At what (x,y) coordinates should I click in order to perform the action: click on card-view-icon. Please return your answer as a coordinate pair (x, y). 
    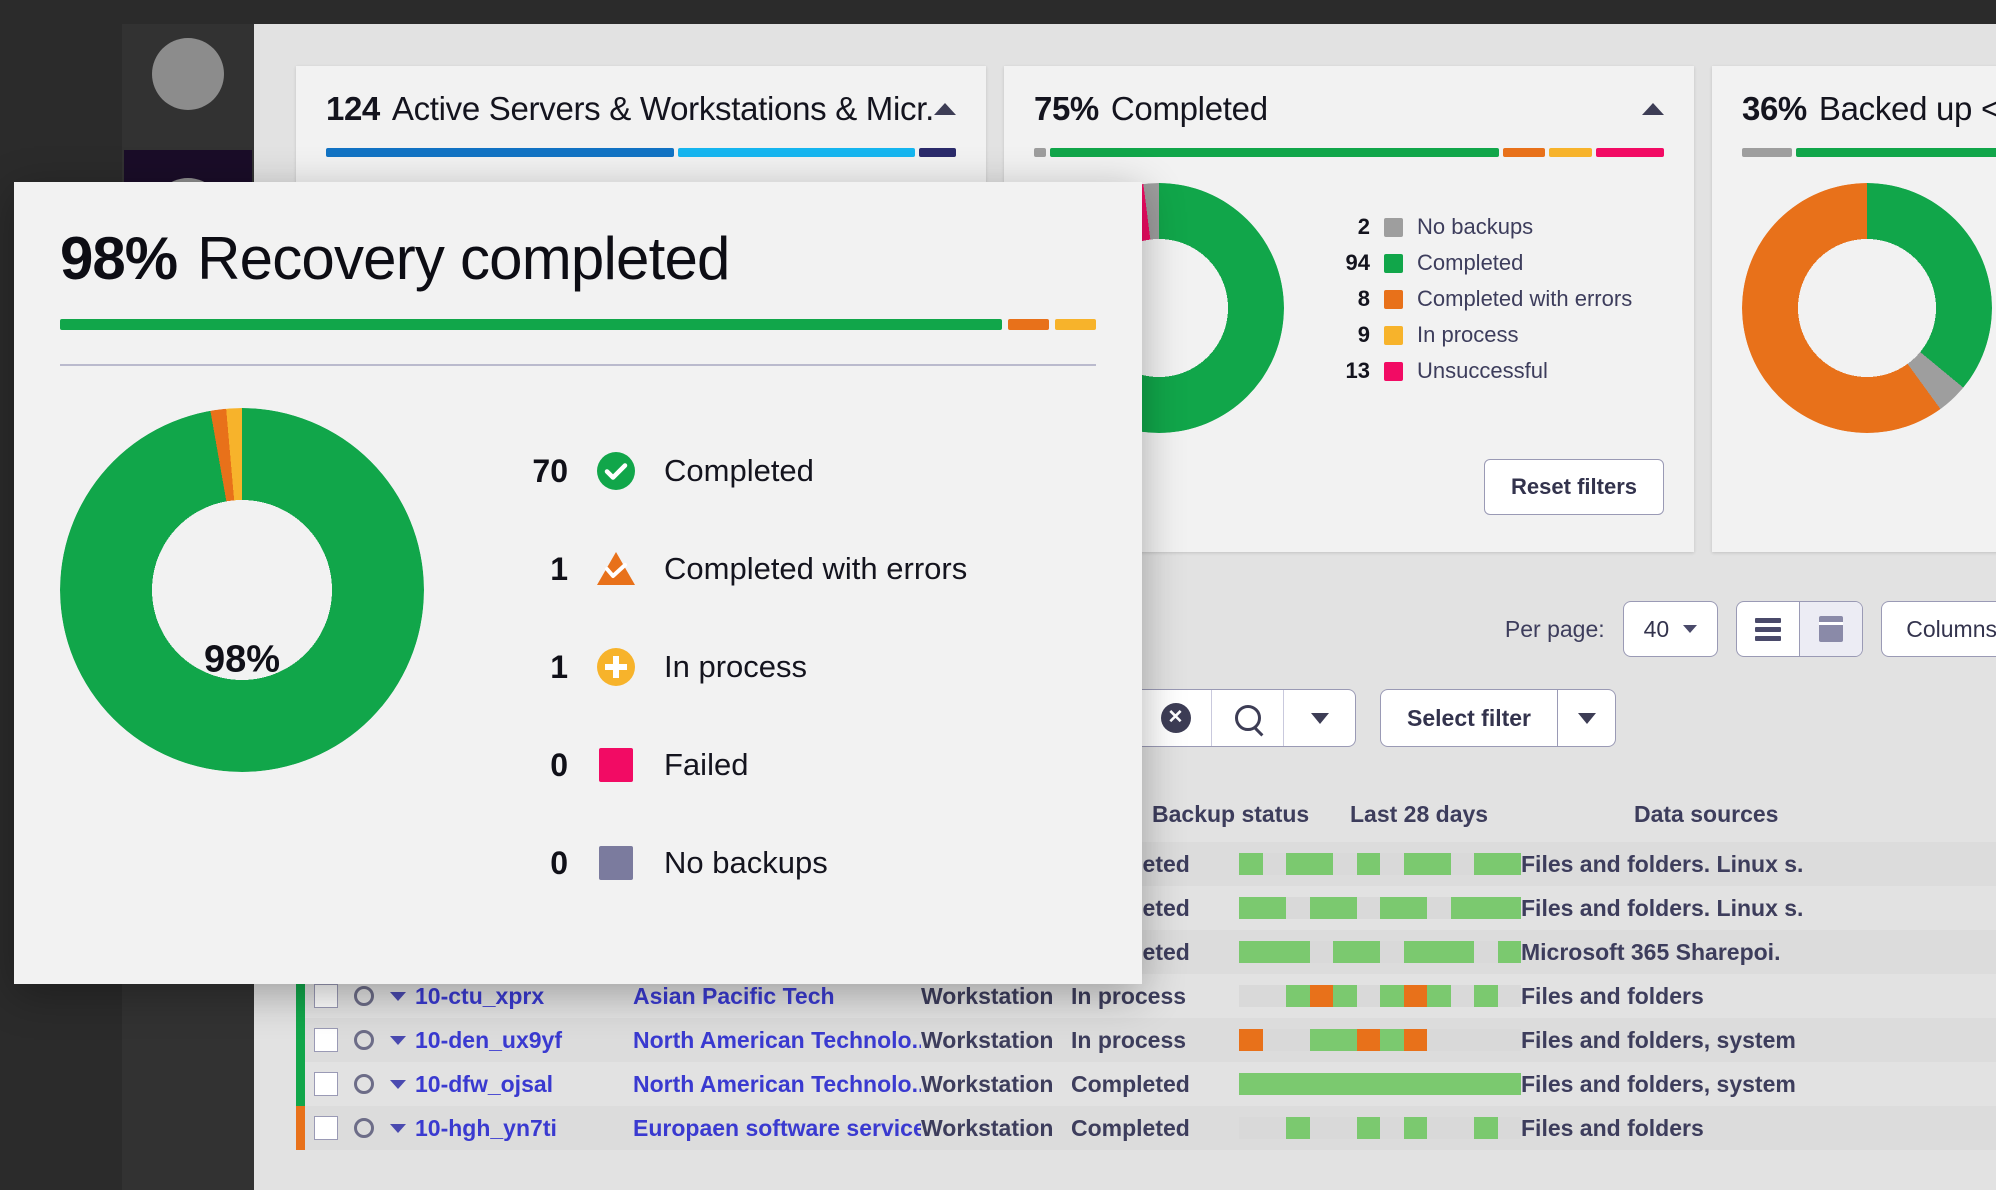
    Looking at the image, I should click on (1831, 629).